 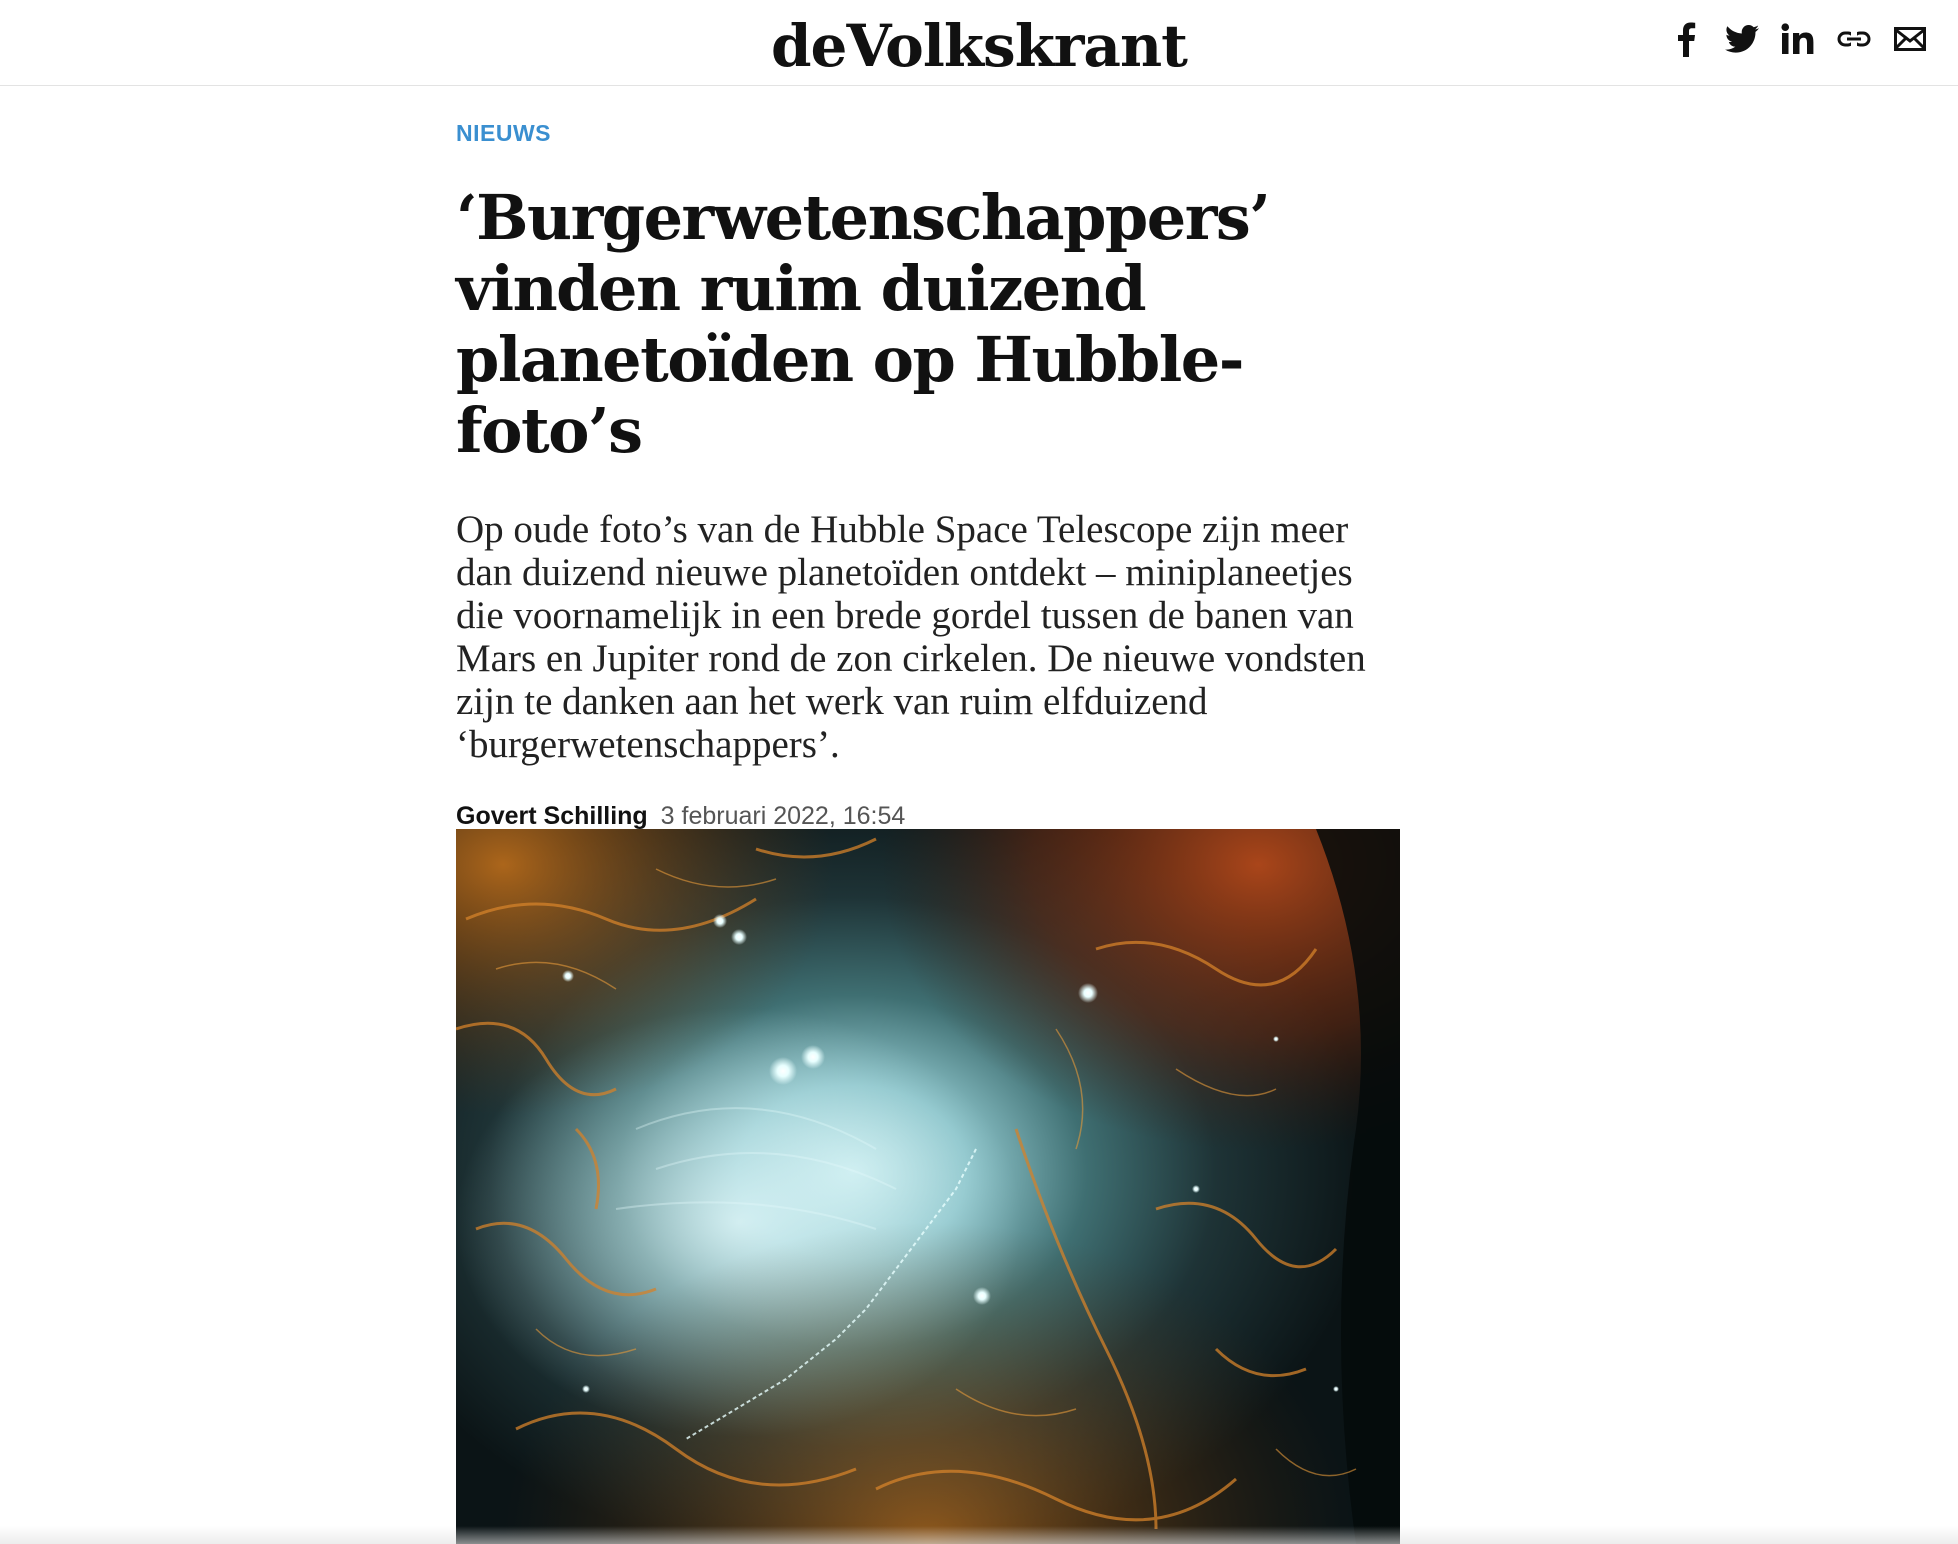 I want to click on mail-share-button, so click(x=1910, y=39).